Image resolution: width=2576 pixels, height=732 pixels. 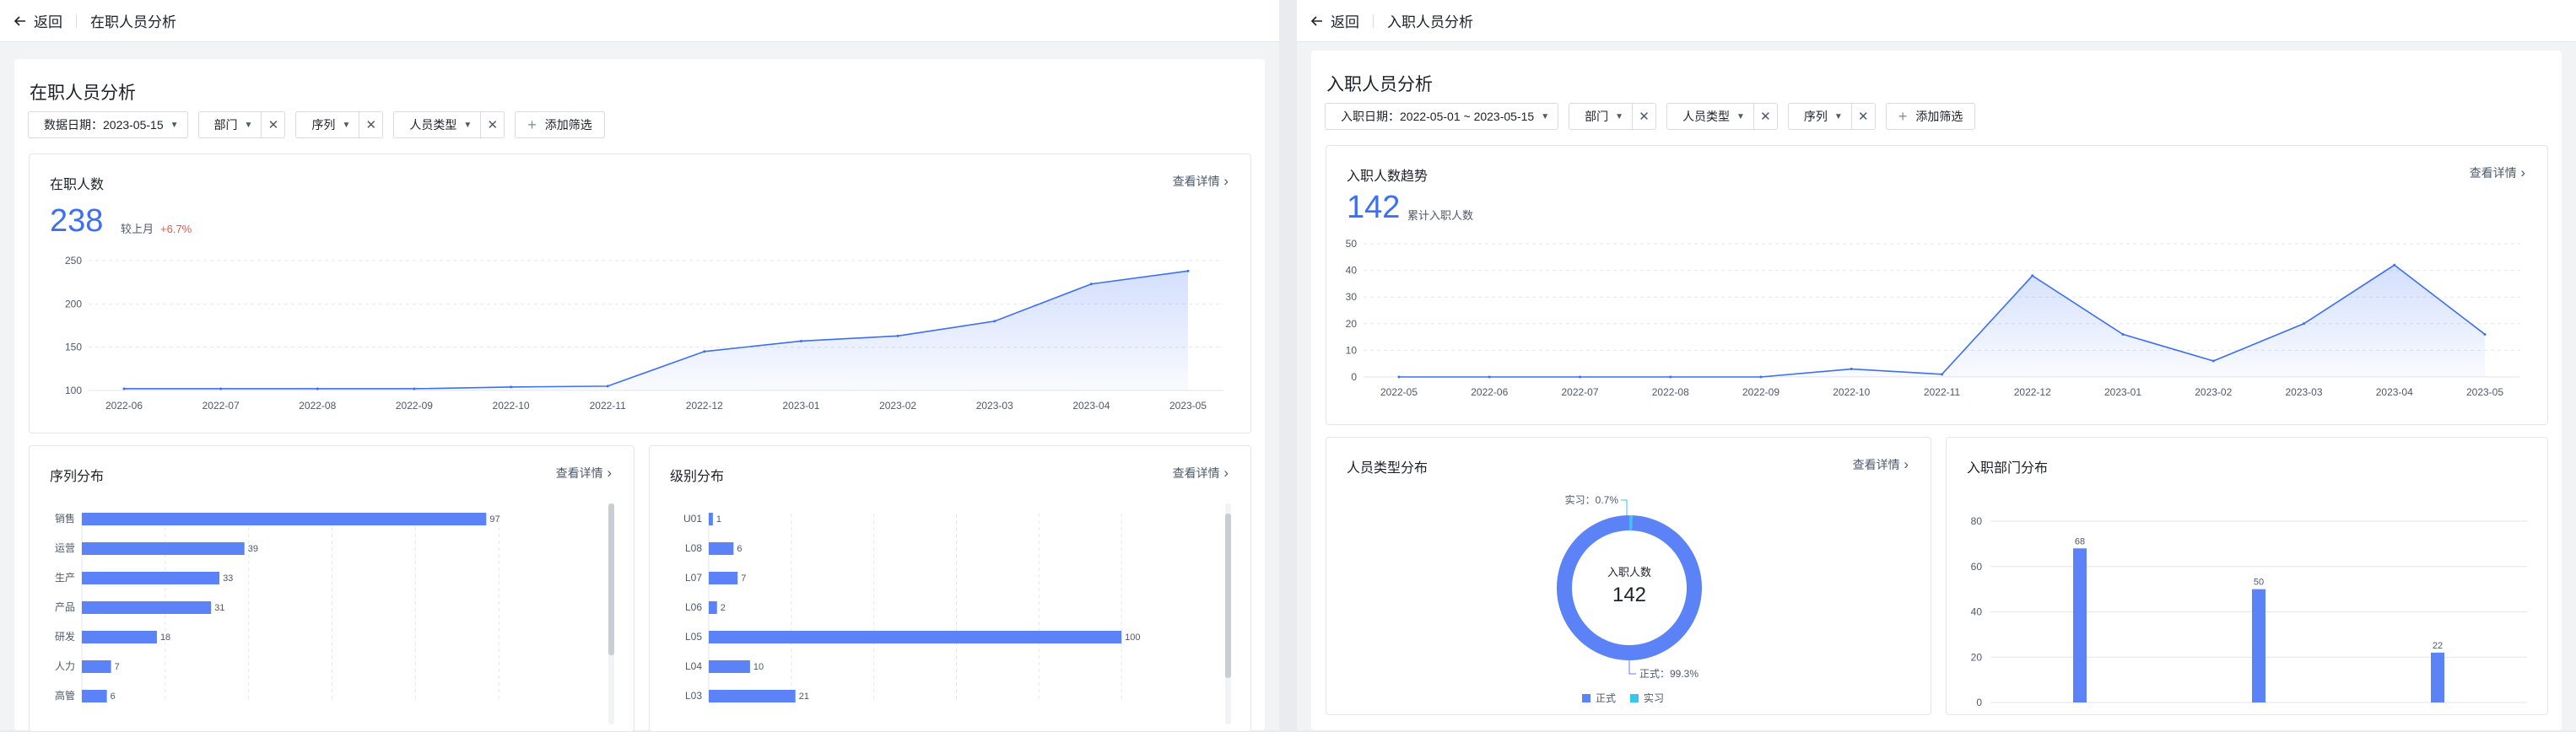 I want to click on category-label: 生产, so click(x=65, y=578).